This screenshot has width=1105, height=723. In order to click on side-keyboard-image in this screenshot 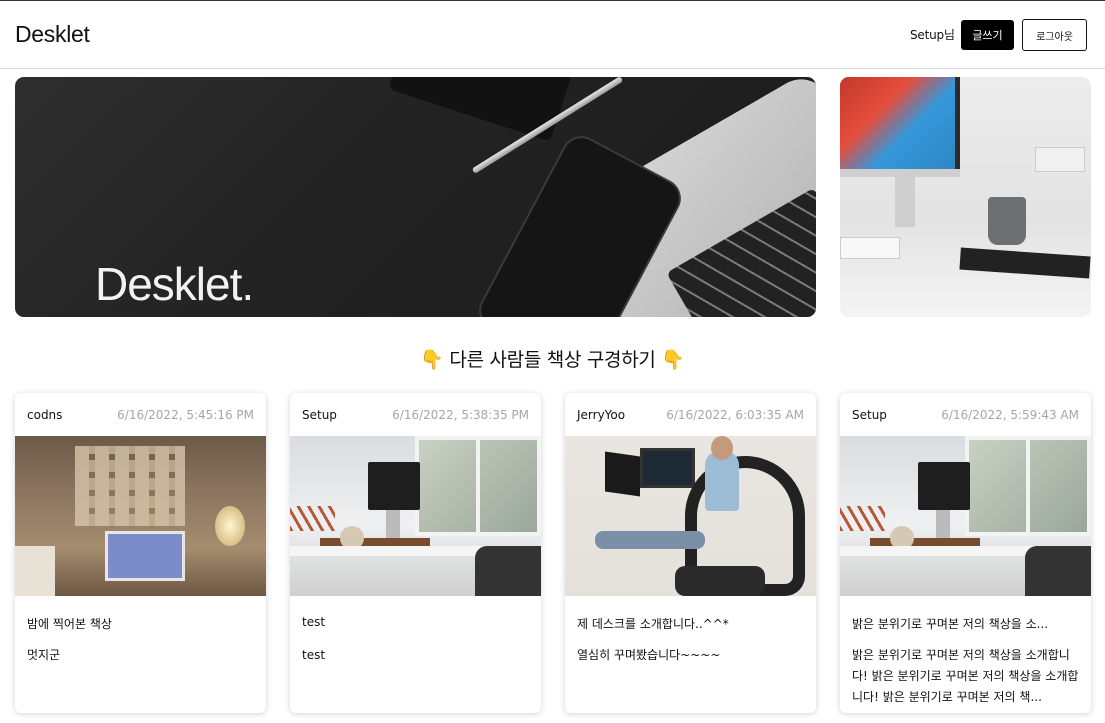, I will do `click(870, 248)`.